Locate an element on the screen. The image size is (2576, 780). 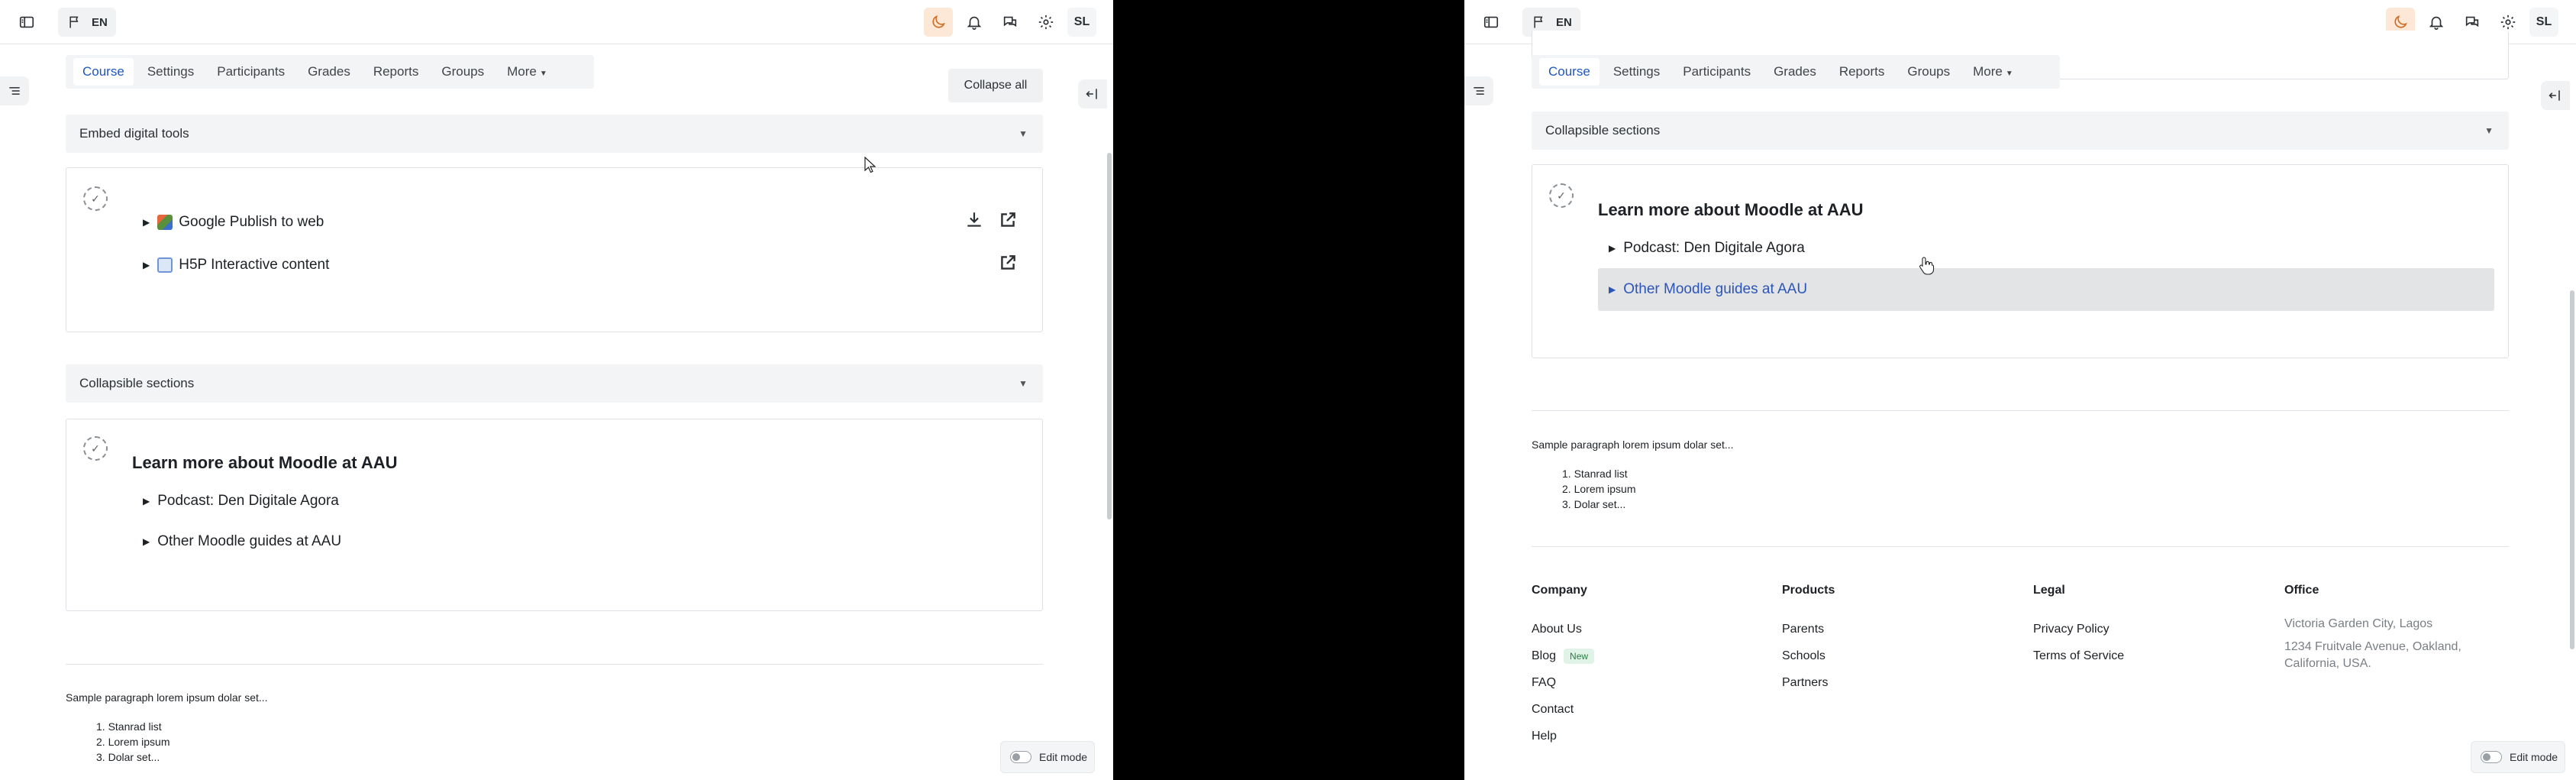
activity-google-publish: ▶ Google Publish to web is located at coordinates (233, 222).